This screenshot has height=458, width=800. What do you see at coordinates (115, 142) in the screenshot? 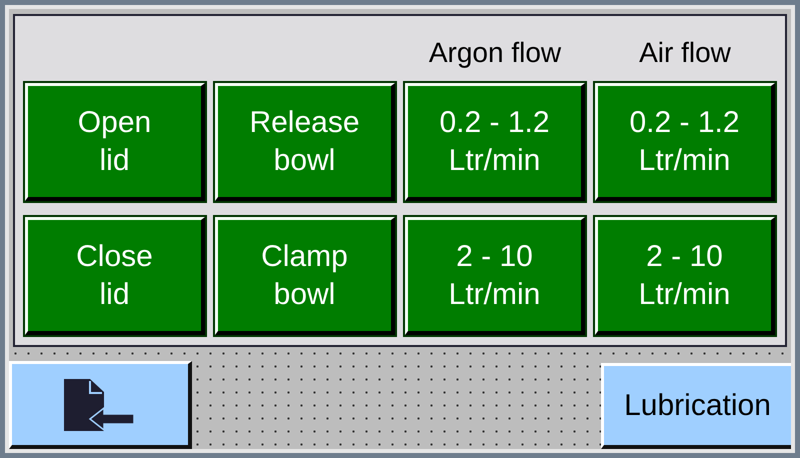
I see `command-button: Open lid` at bounding box center [115, 142].